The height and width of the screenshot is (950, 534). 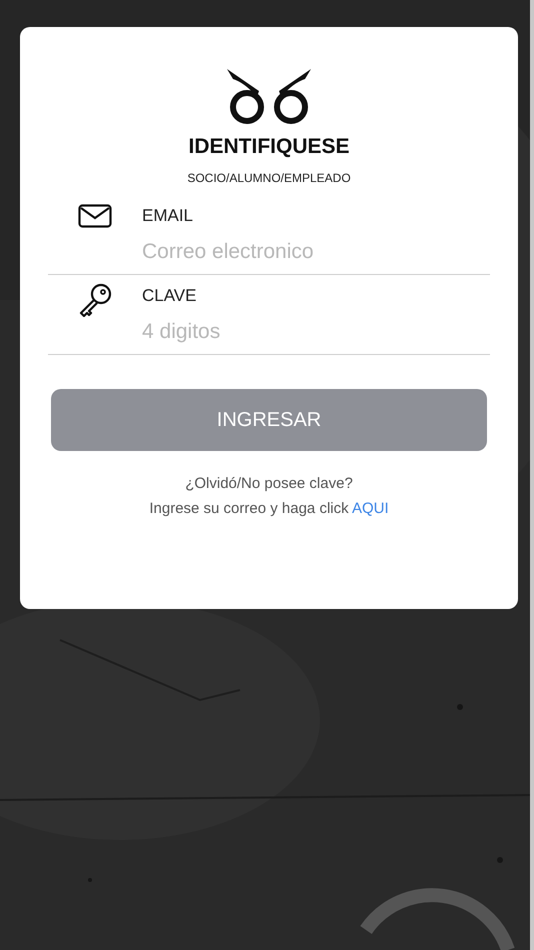 What do you see at coordinates (168, 215) in the screenshot?
I see `field-label: EMAIL` at bounding box center [168, 215].